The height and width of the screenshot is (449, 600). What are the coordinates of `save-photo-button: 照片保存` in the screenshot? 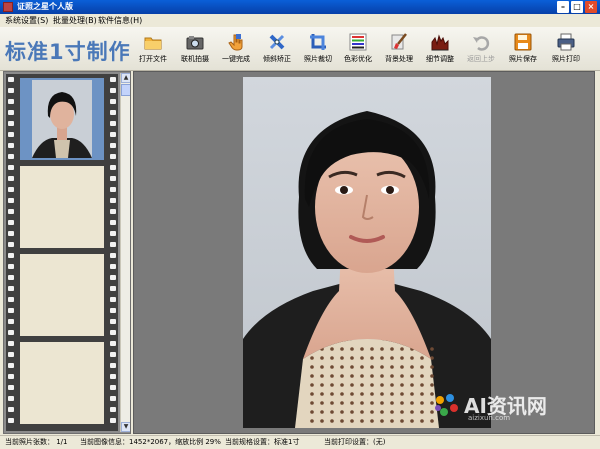 It's located at (523, 50).